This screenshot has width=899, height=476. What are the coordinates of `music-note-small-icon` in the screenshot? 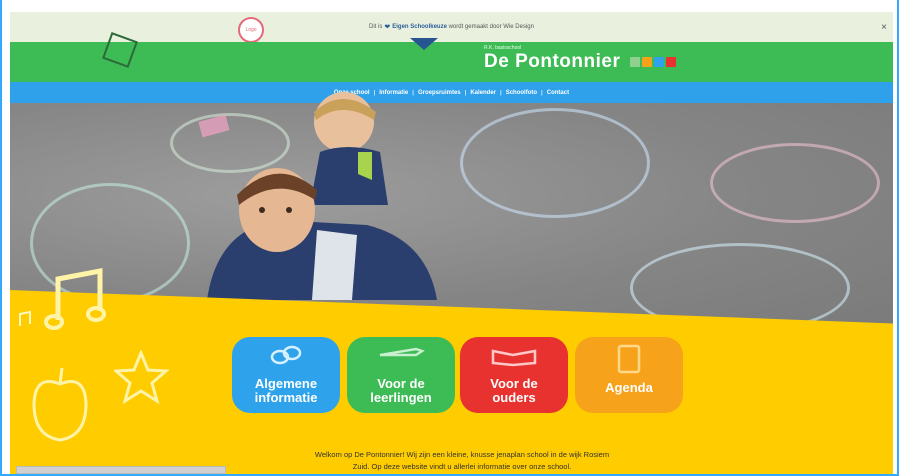 It's located at (25, 318).